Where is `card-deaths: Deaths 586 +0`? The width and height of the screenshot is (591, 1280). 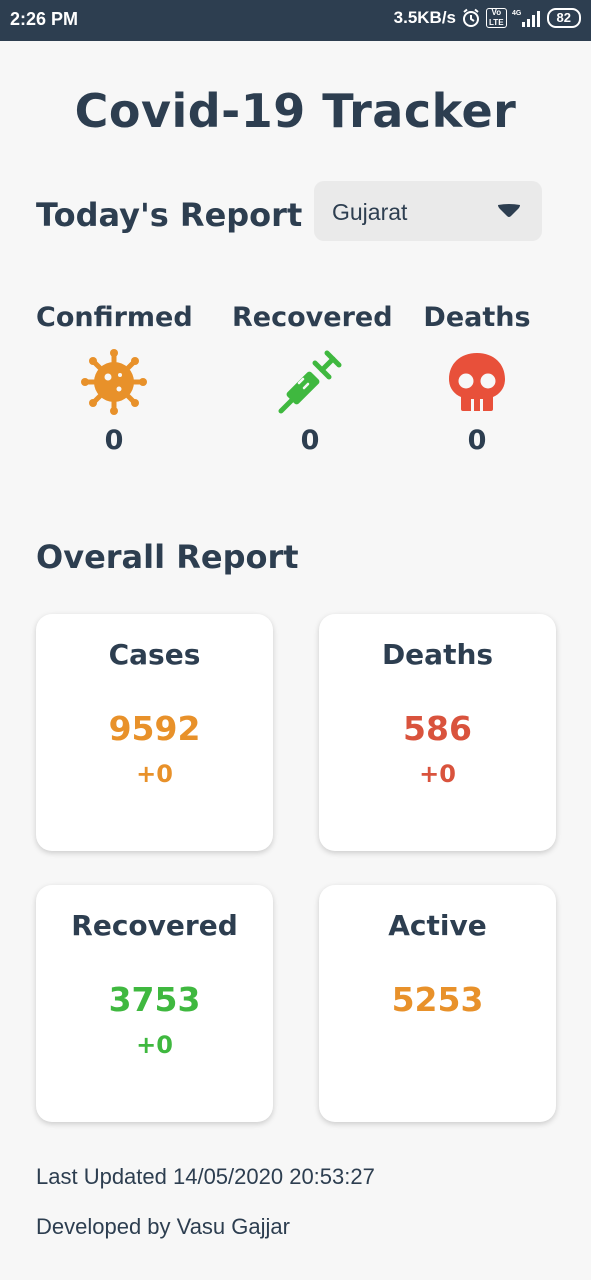
card-deaths: Deaths 586 +0 is located at coordinates (437, 732).